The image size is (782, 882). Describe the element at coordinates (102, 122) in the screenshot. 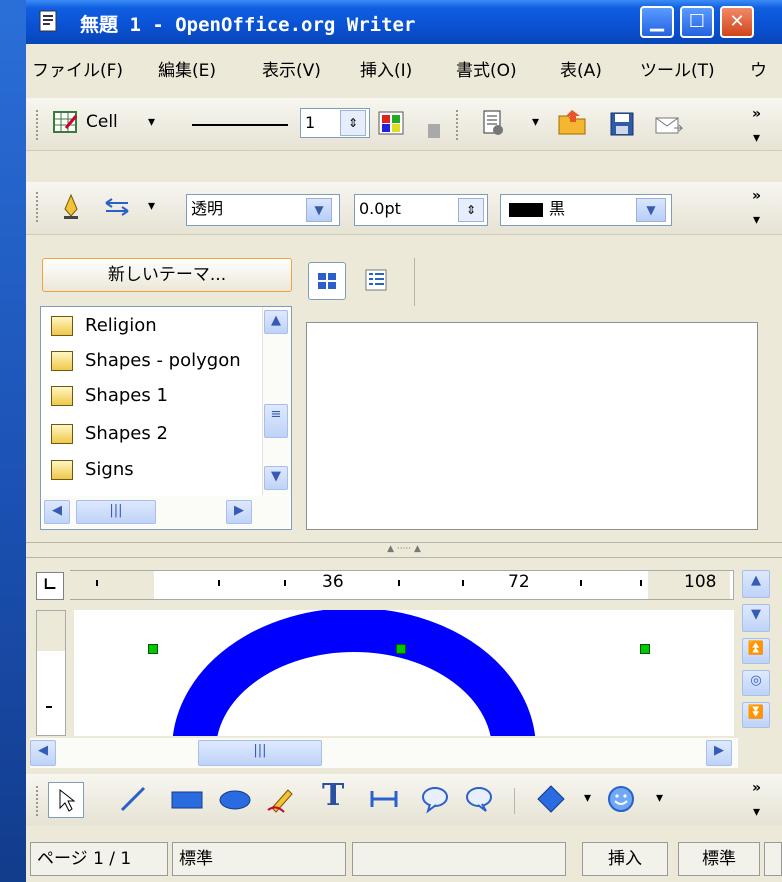

I see `cell-label: Cell` at that location.